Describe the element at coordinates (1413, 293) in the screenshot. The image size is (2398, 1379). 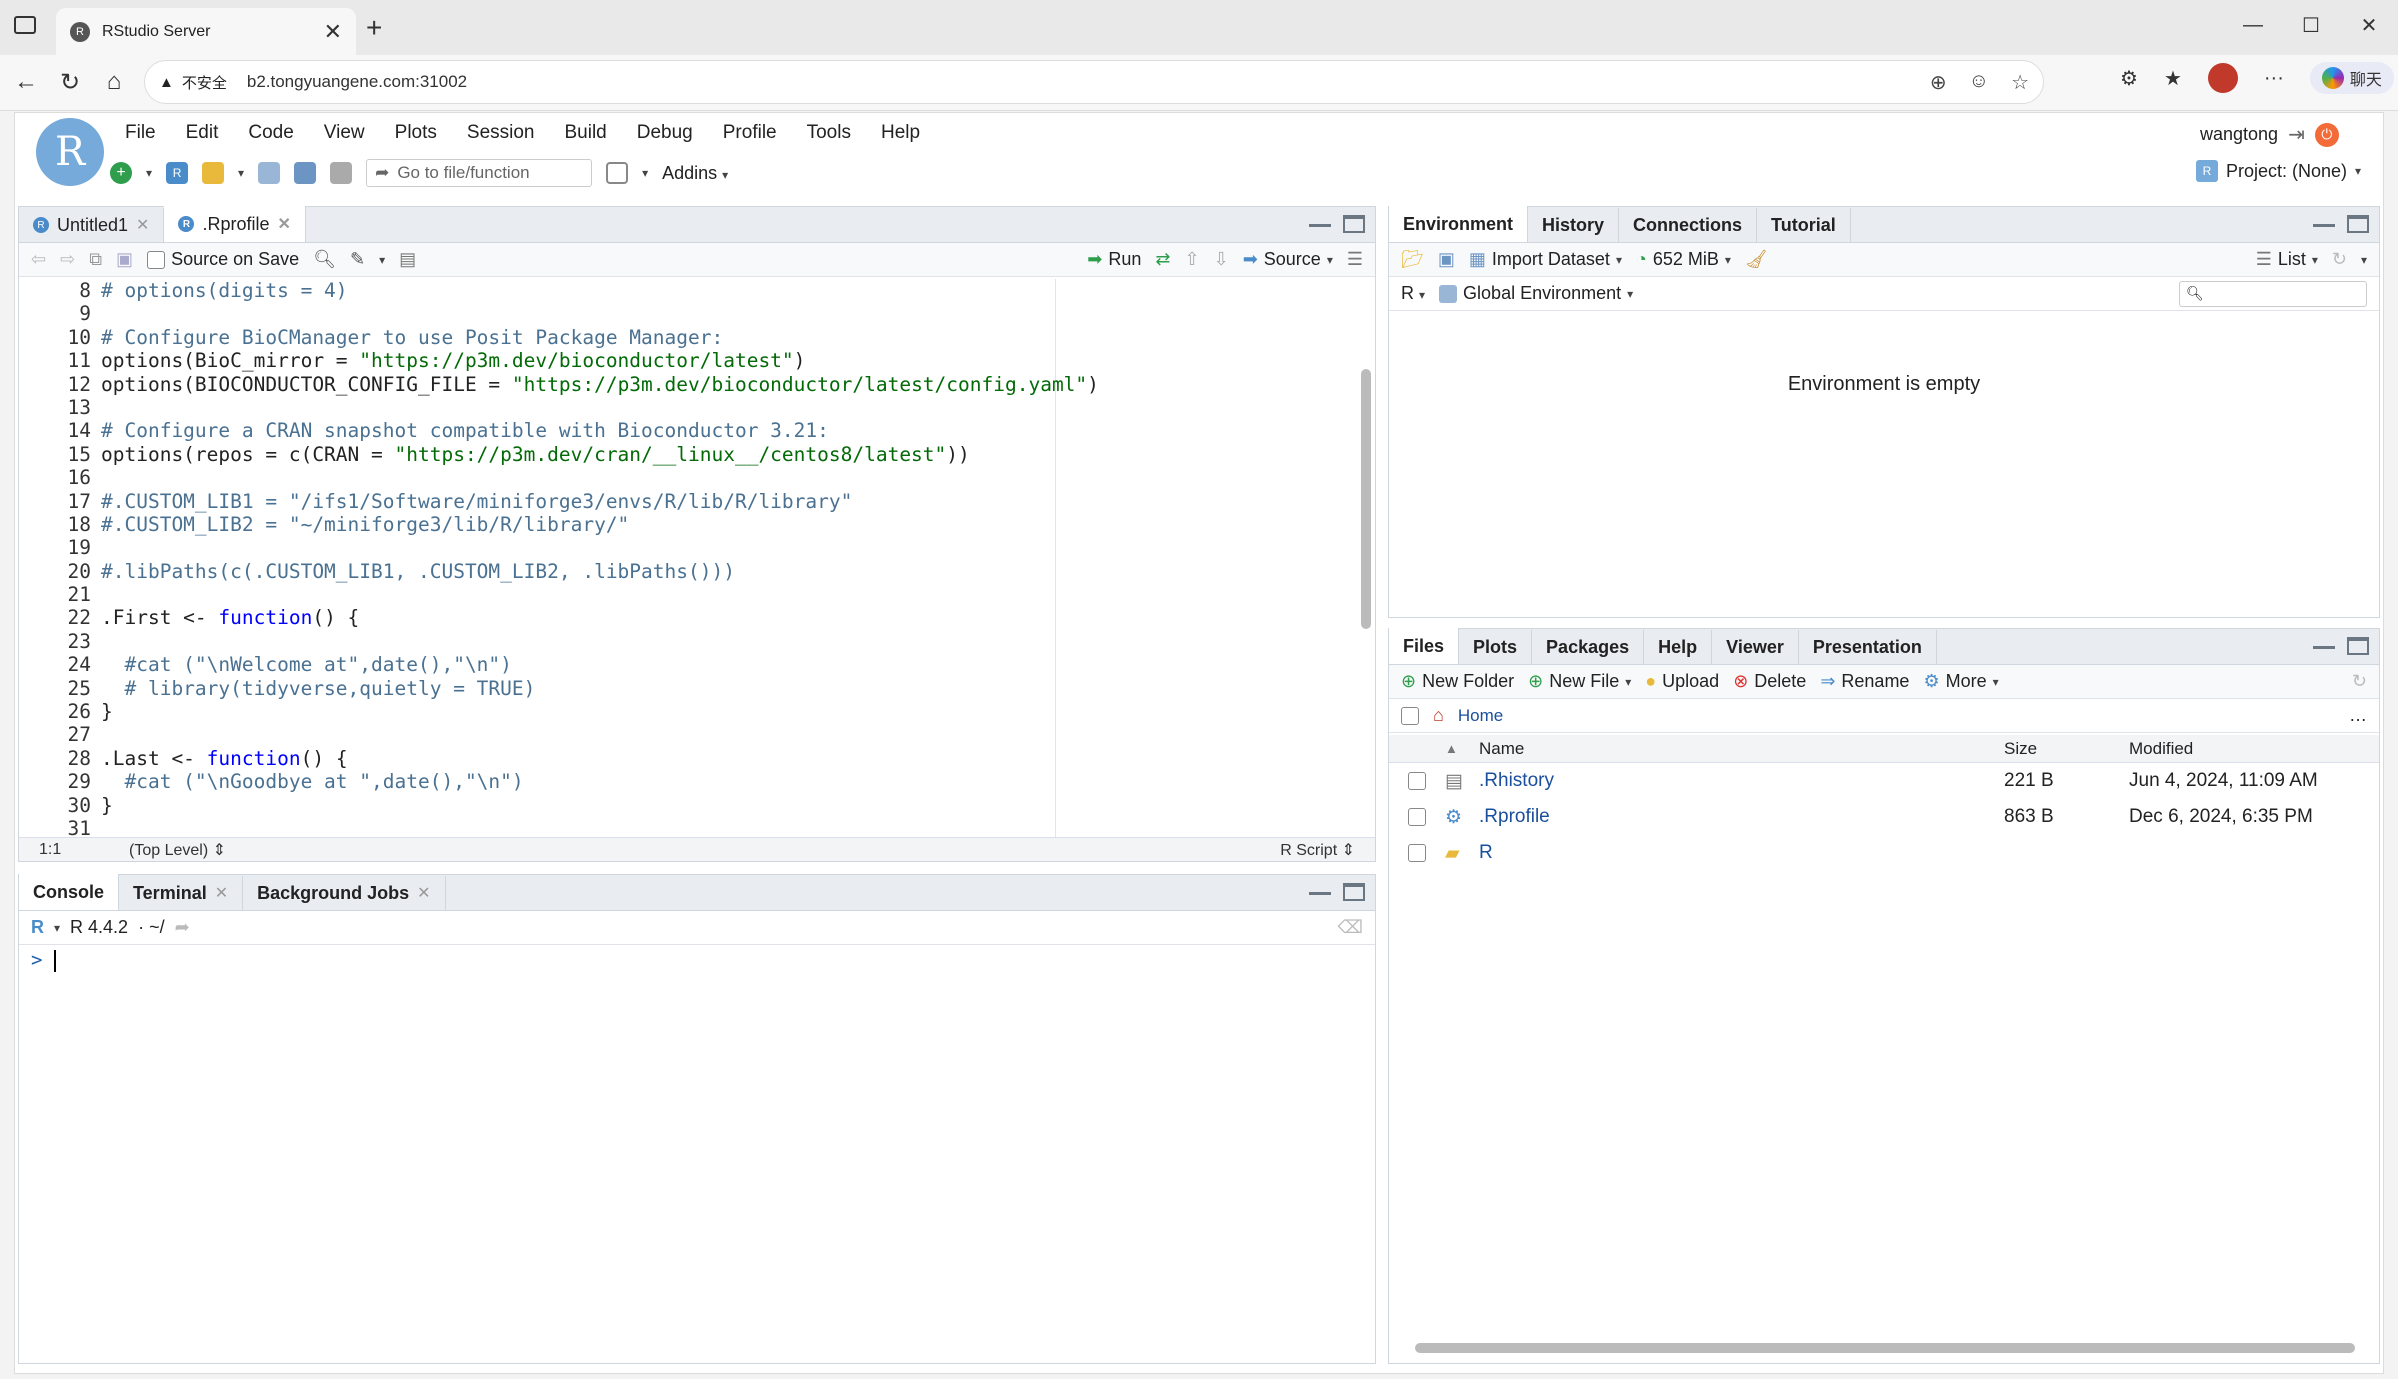
I see `language-selector: R ▾` at that location.